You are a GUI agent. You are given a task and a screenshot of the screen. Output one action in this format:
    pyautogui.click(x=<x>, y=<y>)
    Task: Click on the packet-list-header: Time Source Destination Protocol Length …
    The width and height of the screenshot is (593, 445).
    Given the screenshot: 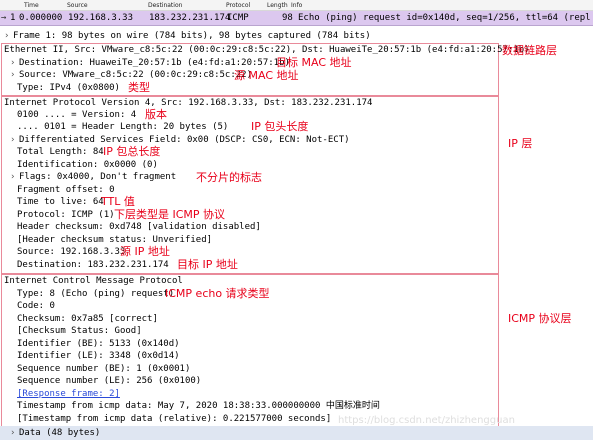 What is the action you would take?
    pyautogui.click(x=296, y=5)
    